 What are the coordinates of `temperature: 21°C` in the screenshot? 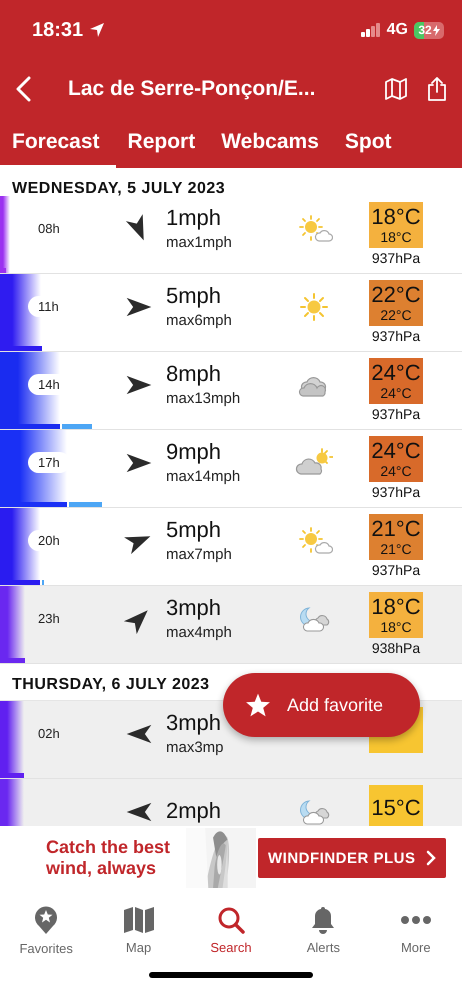 It's located at (396, 529).